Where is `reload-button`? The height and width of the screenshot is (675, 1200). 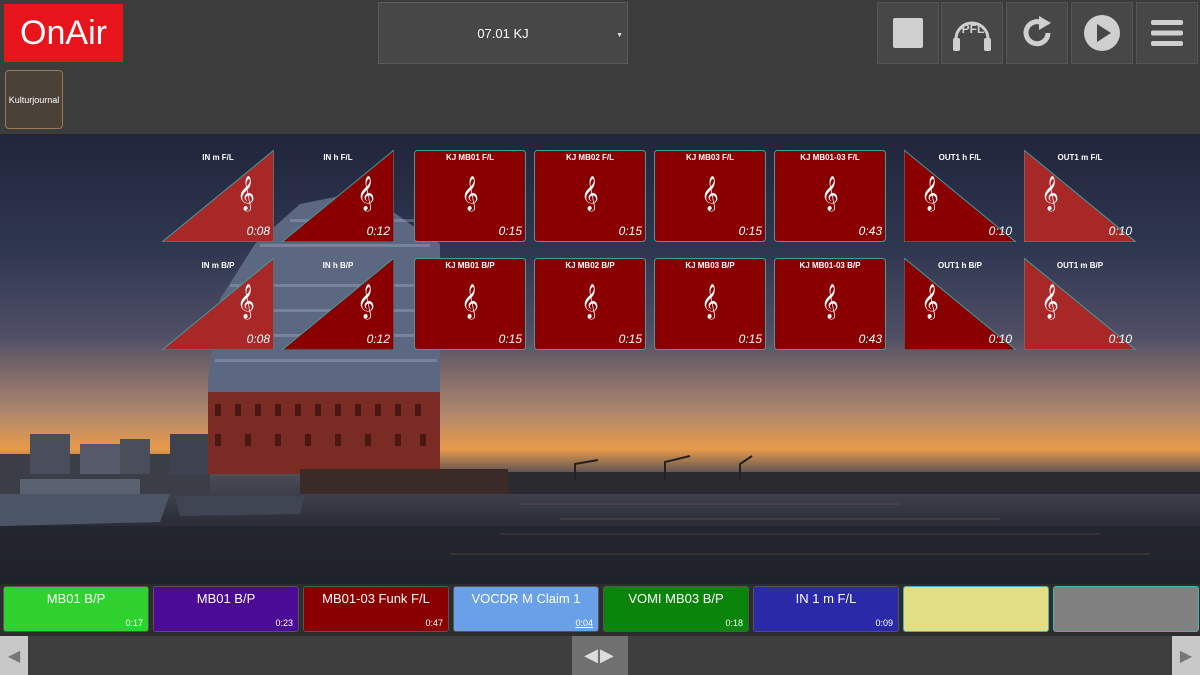
reload-button is located at coordinates (1037, 33).